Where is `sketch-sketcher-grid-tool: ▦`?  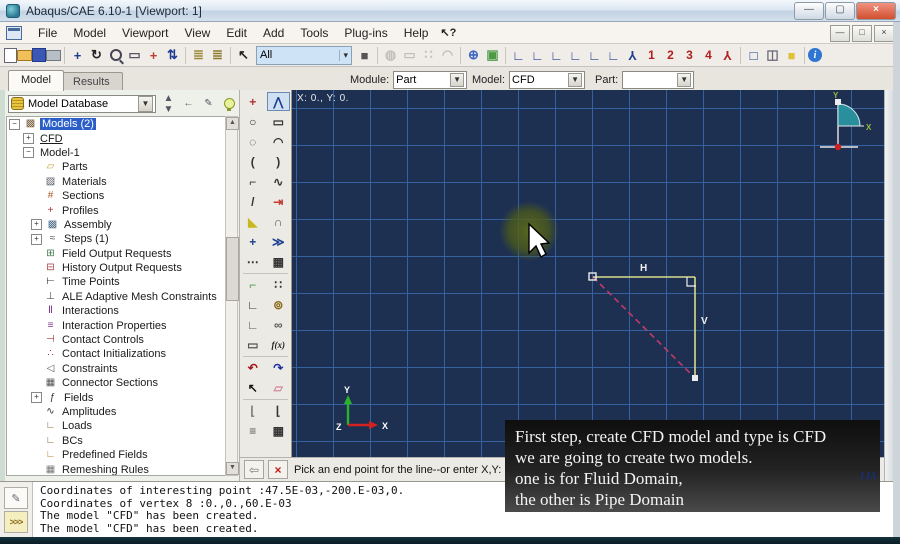 sketch-sketcher-grid-tool: ▦ is located at coordinates (278, 430).